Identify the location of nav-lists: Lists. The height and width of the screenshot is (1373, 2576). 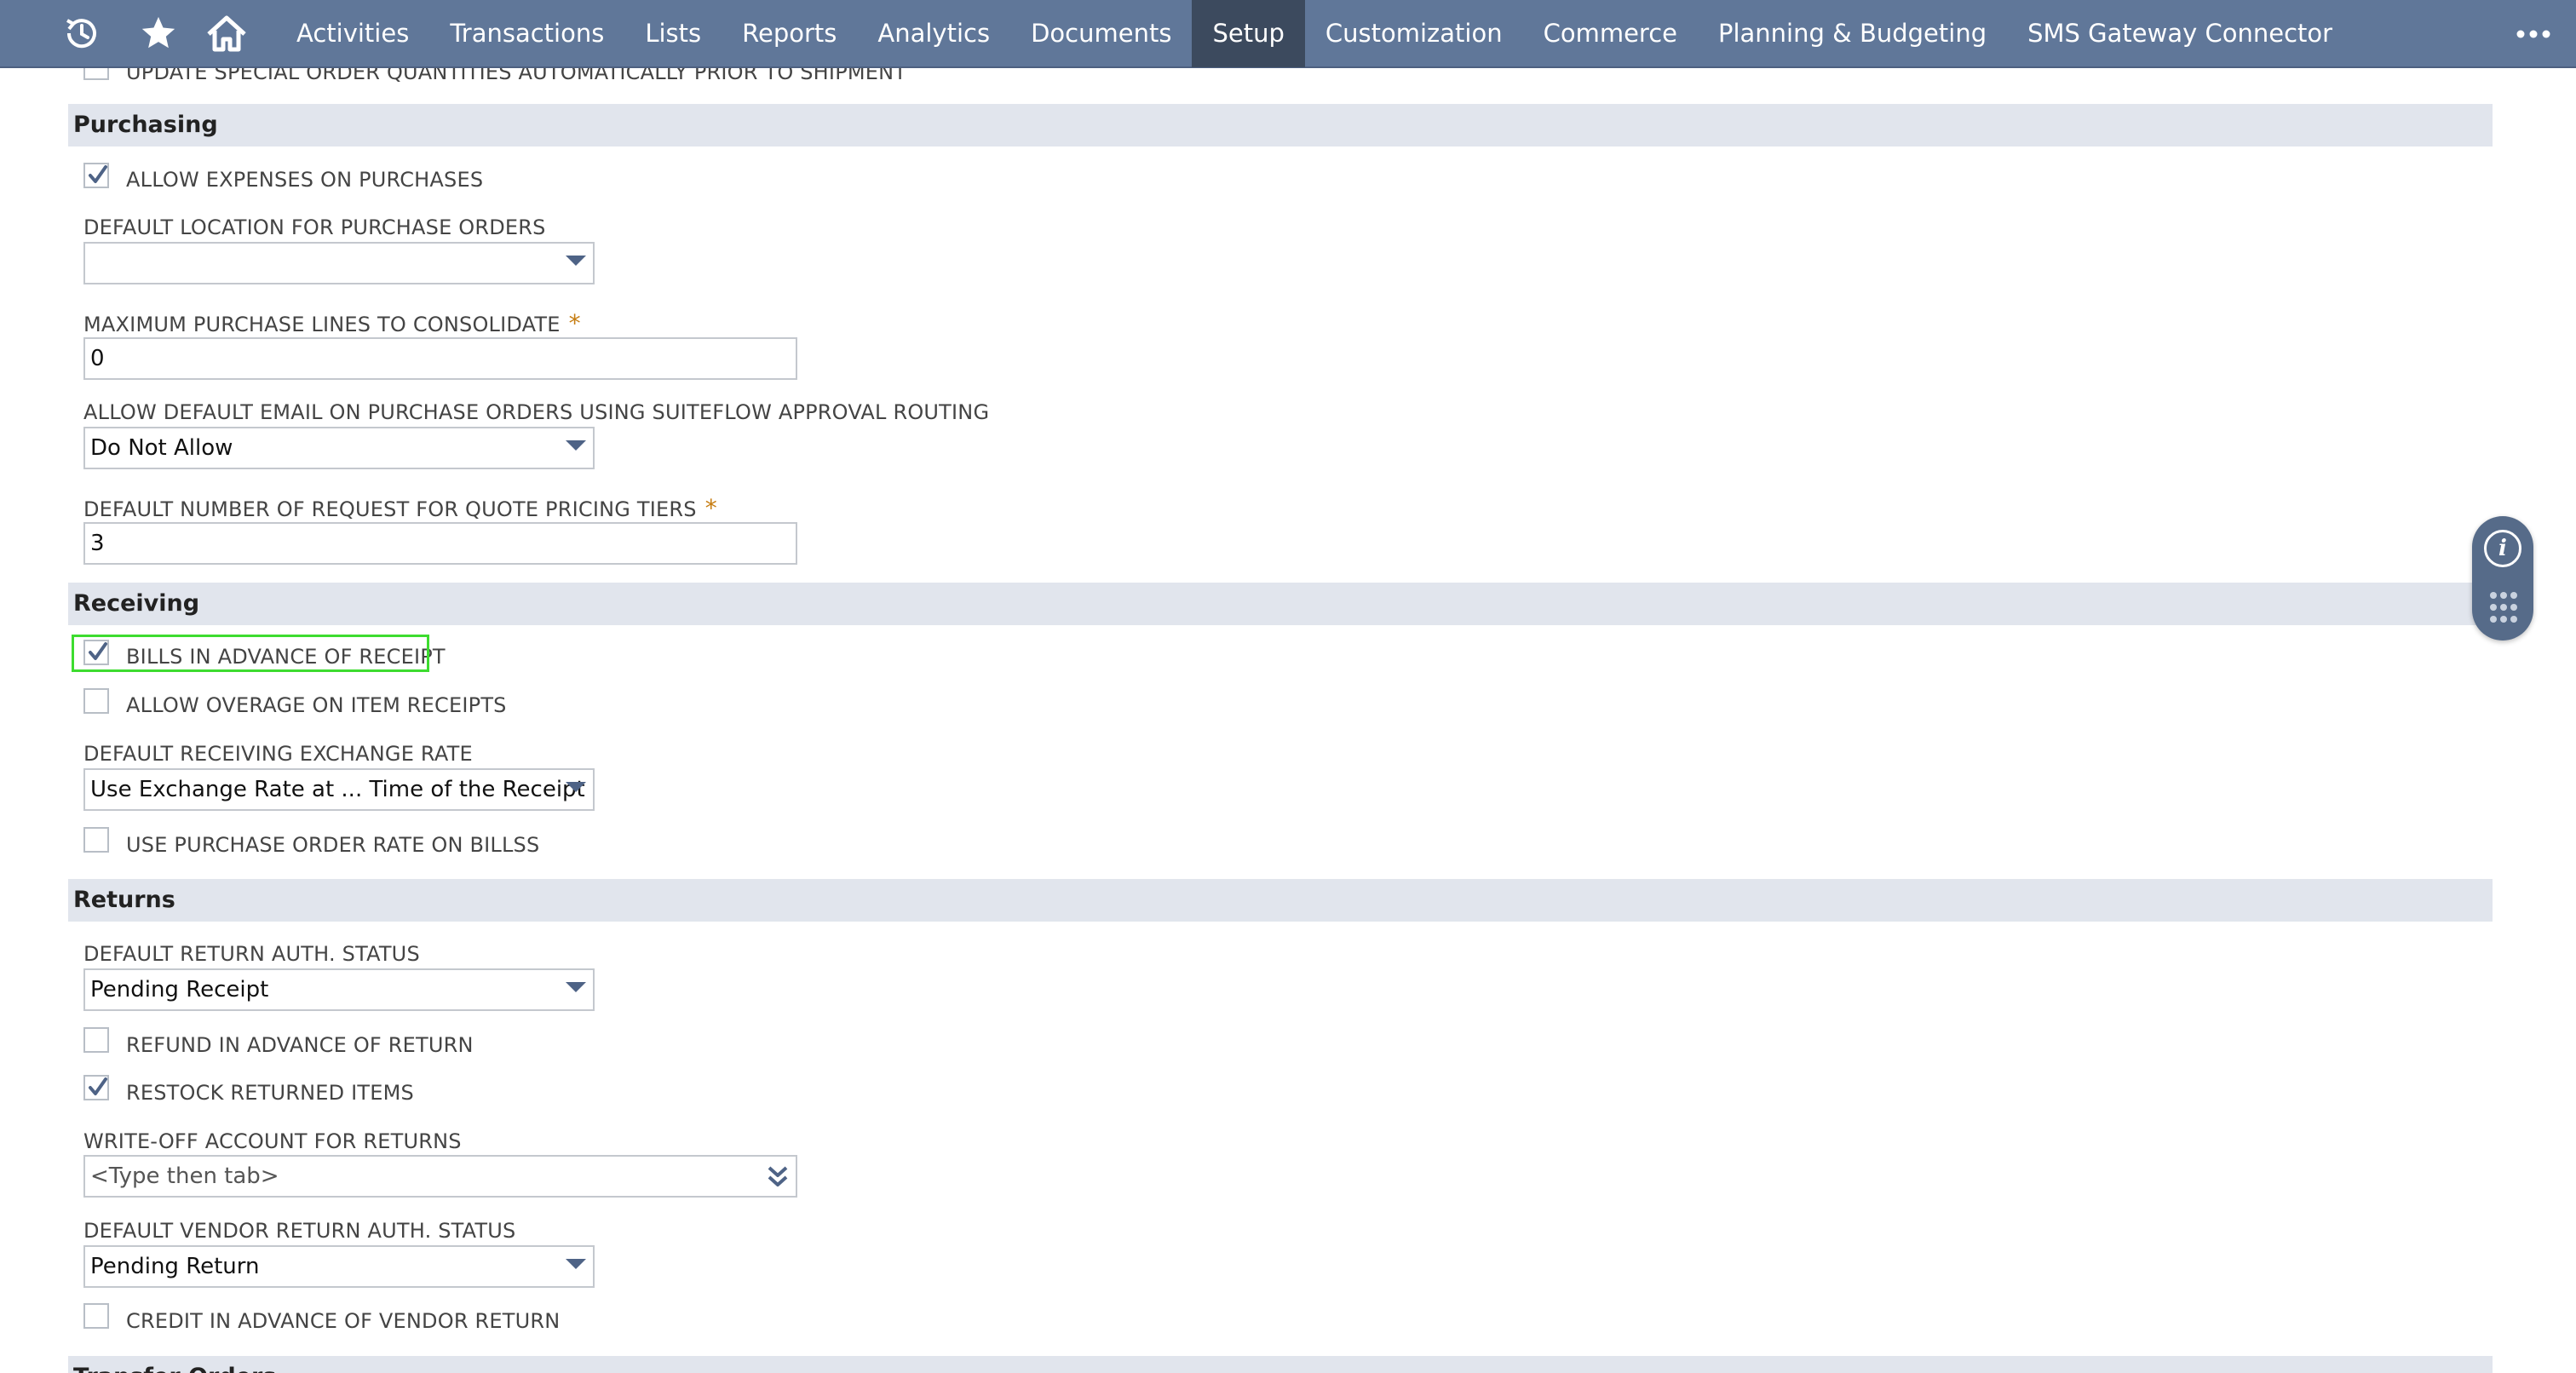
(673, 33).